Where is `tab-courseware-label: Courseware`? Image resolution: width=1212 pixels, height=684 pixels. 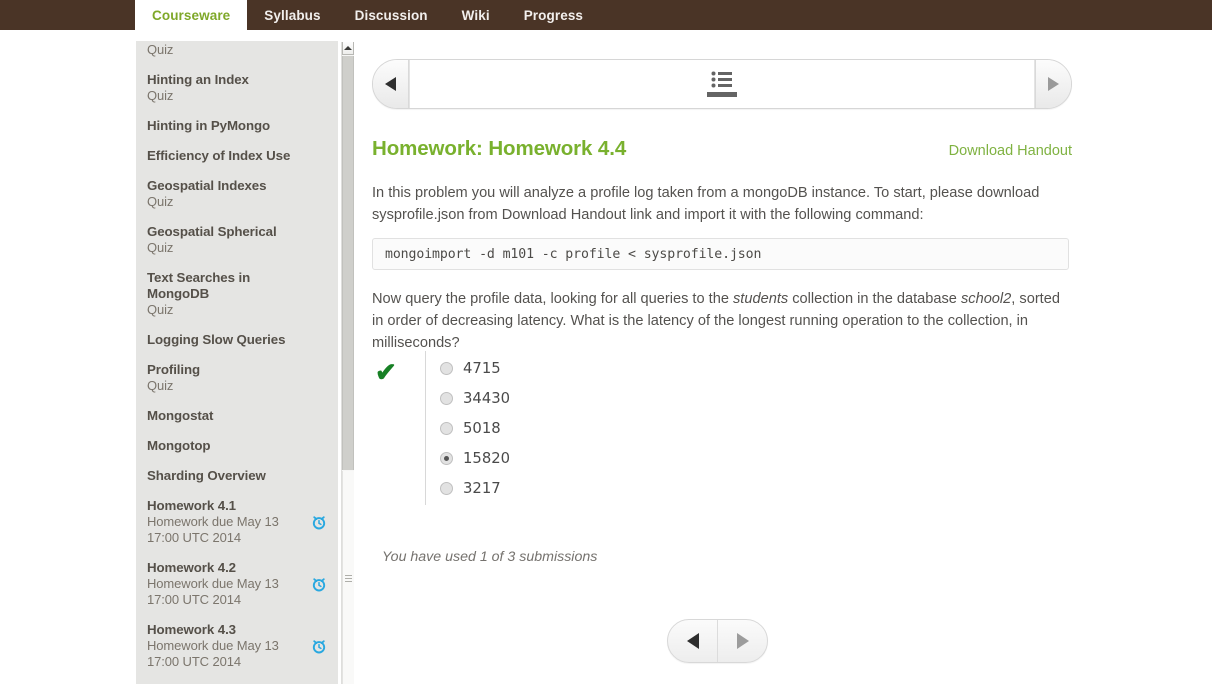
tab-courseware-label: Courseware is located at coordinates (191, 15).